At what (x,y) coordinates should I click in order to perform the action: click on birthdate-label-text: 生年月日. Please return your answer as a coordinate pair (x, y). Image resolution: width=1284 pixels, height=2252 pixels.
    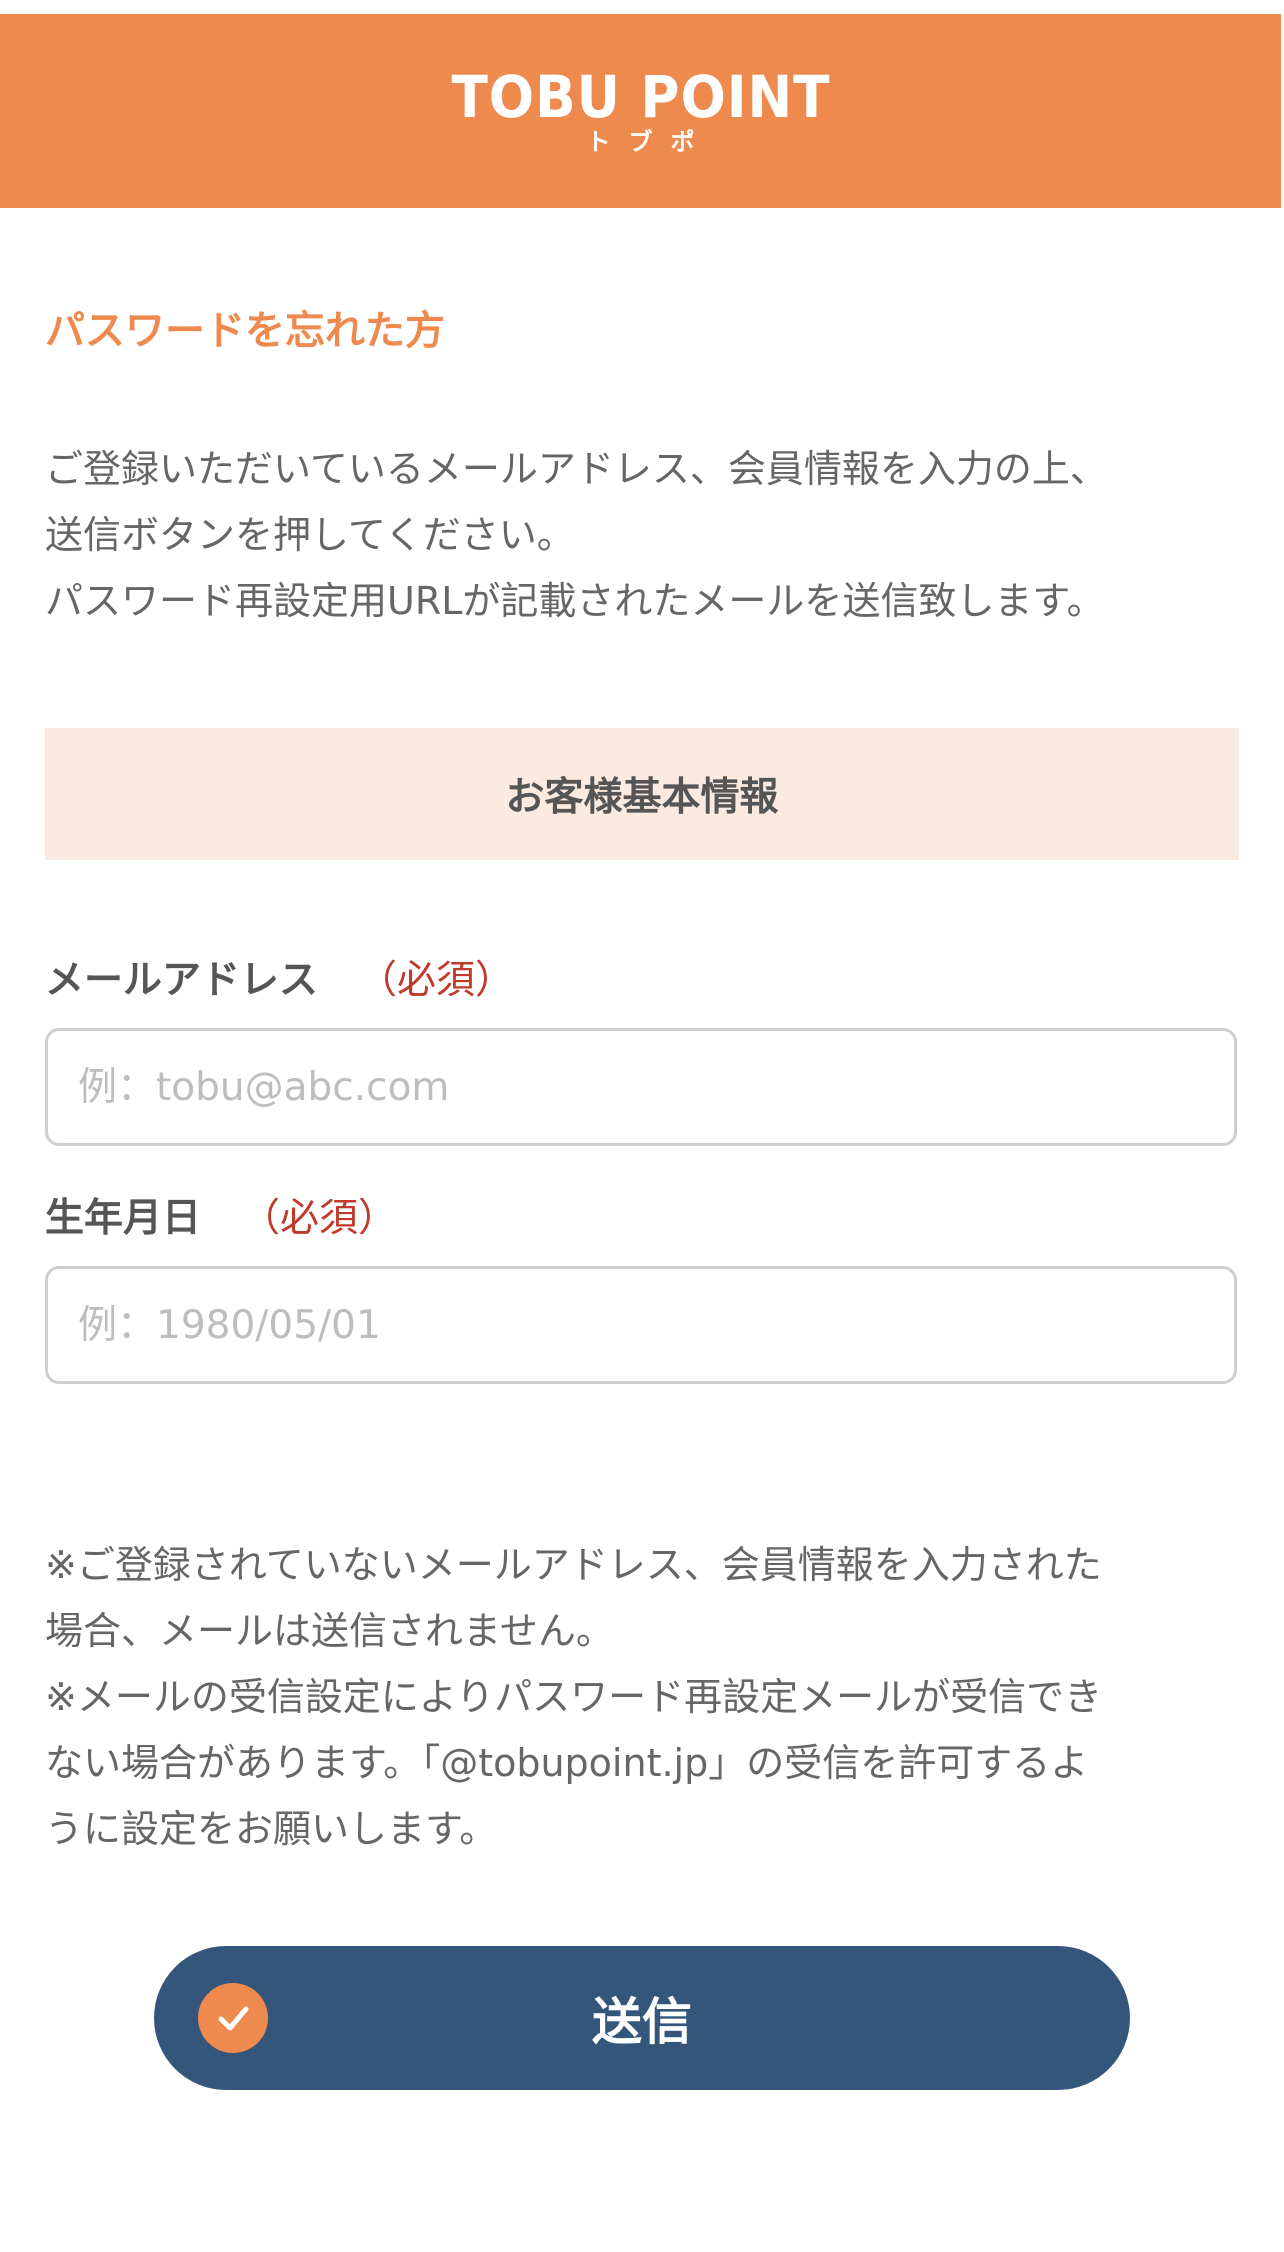
    Looking at the image, I should click on (123, 1218).